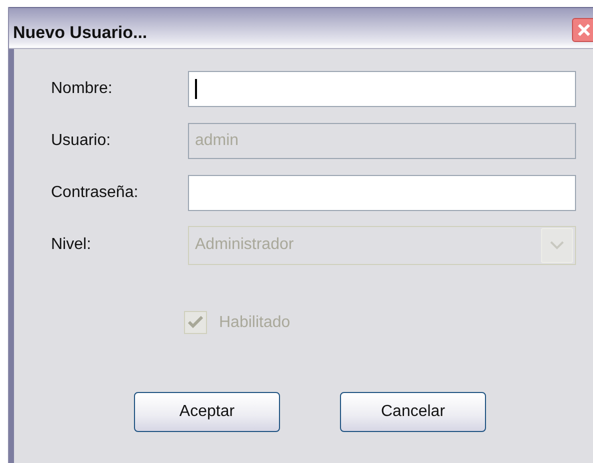 The width and height of the screenshot is (593, 463). Describe the element at coordinates (413, 412) in the screenshot. I see `dialog-button: Cancelar` at that location.